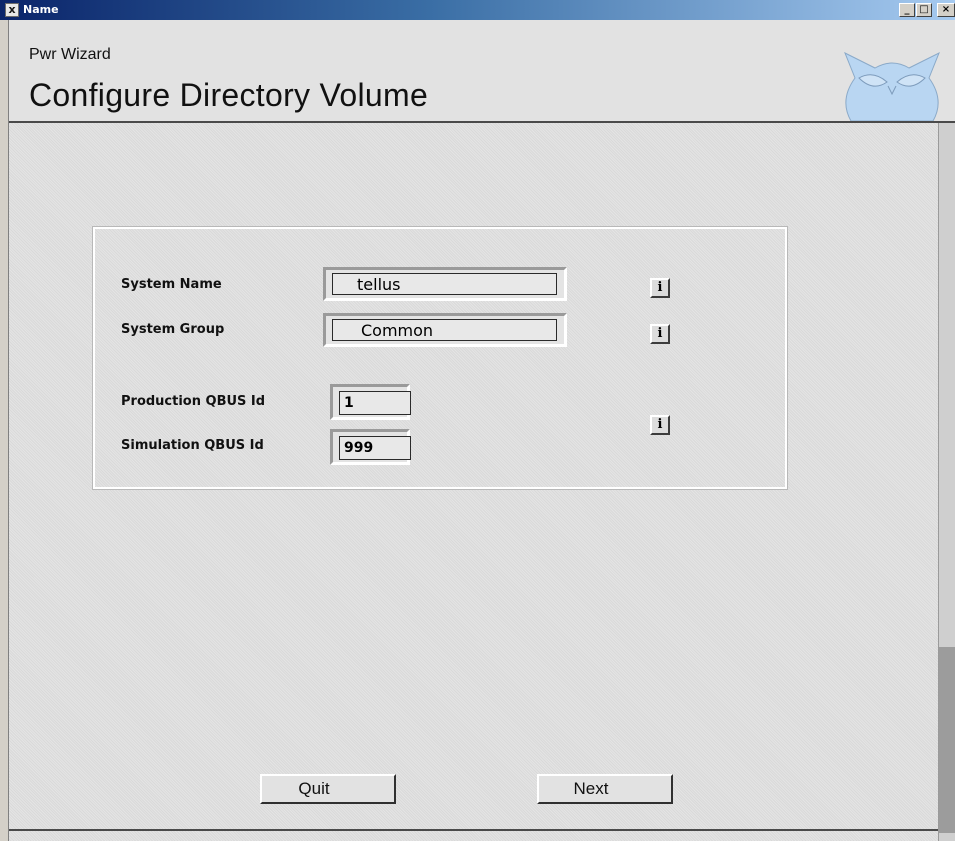 This screenshot has width=955, height=841. Describe the element at coordinates (947, 740) in the screenshot. I see `scrollbar-thumb` at that location.